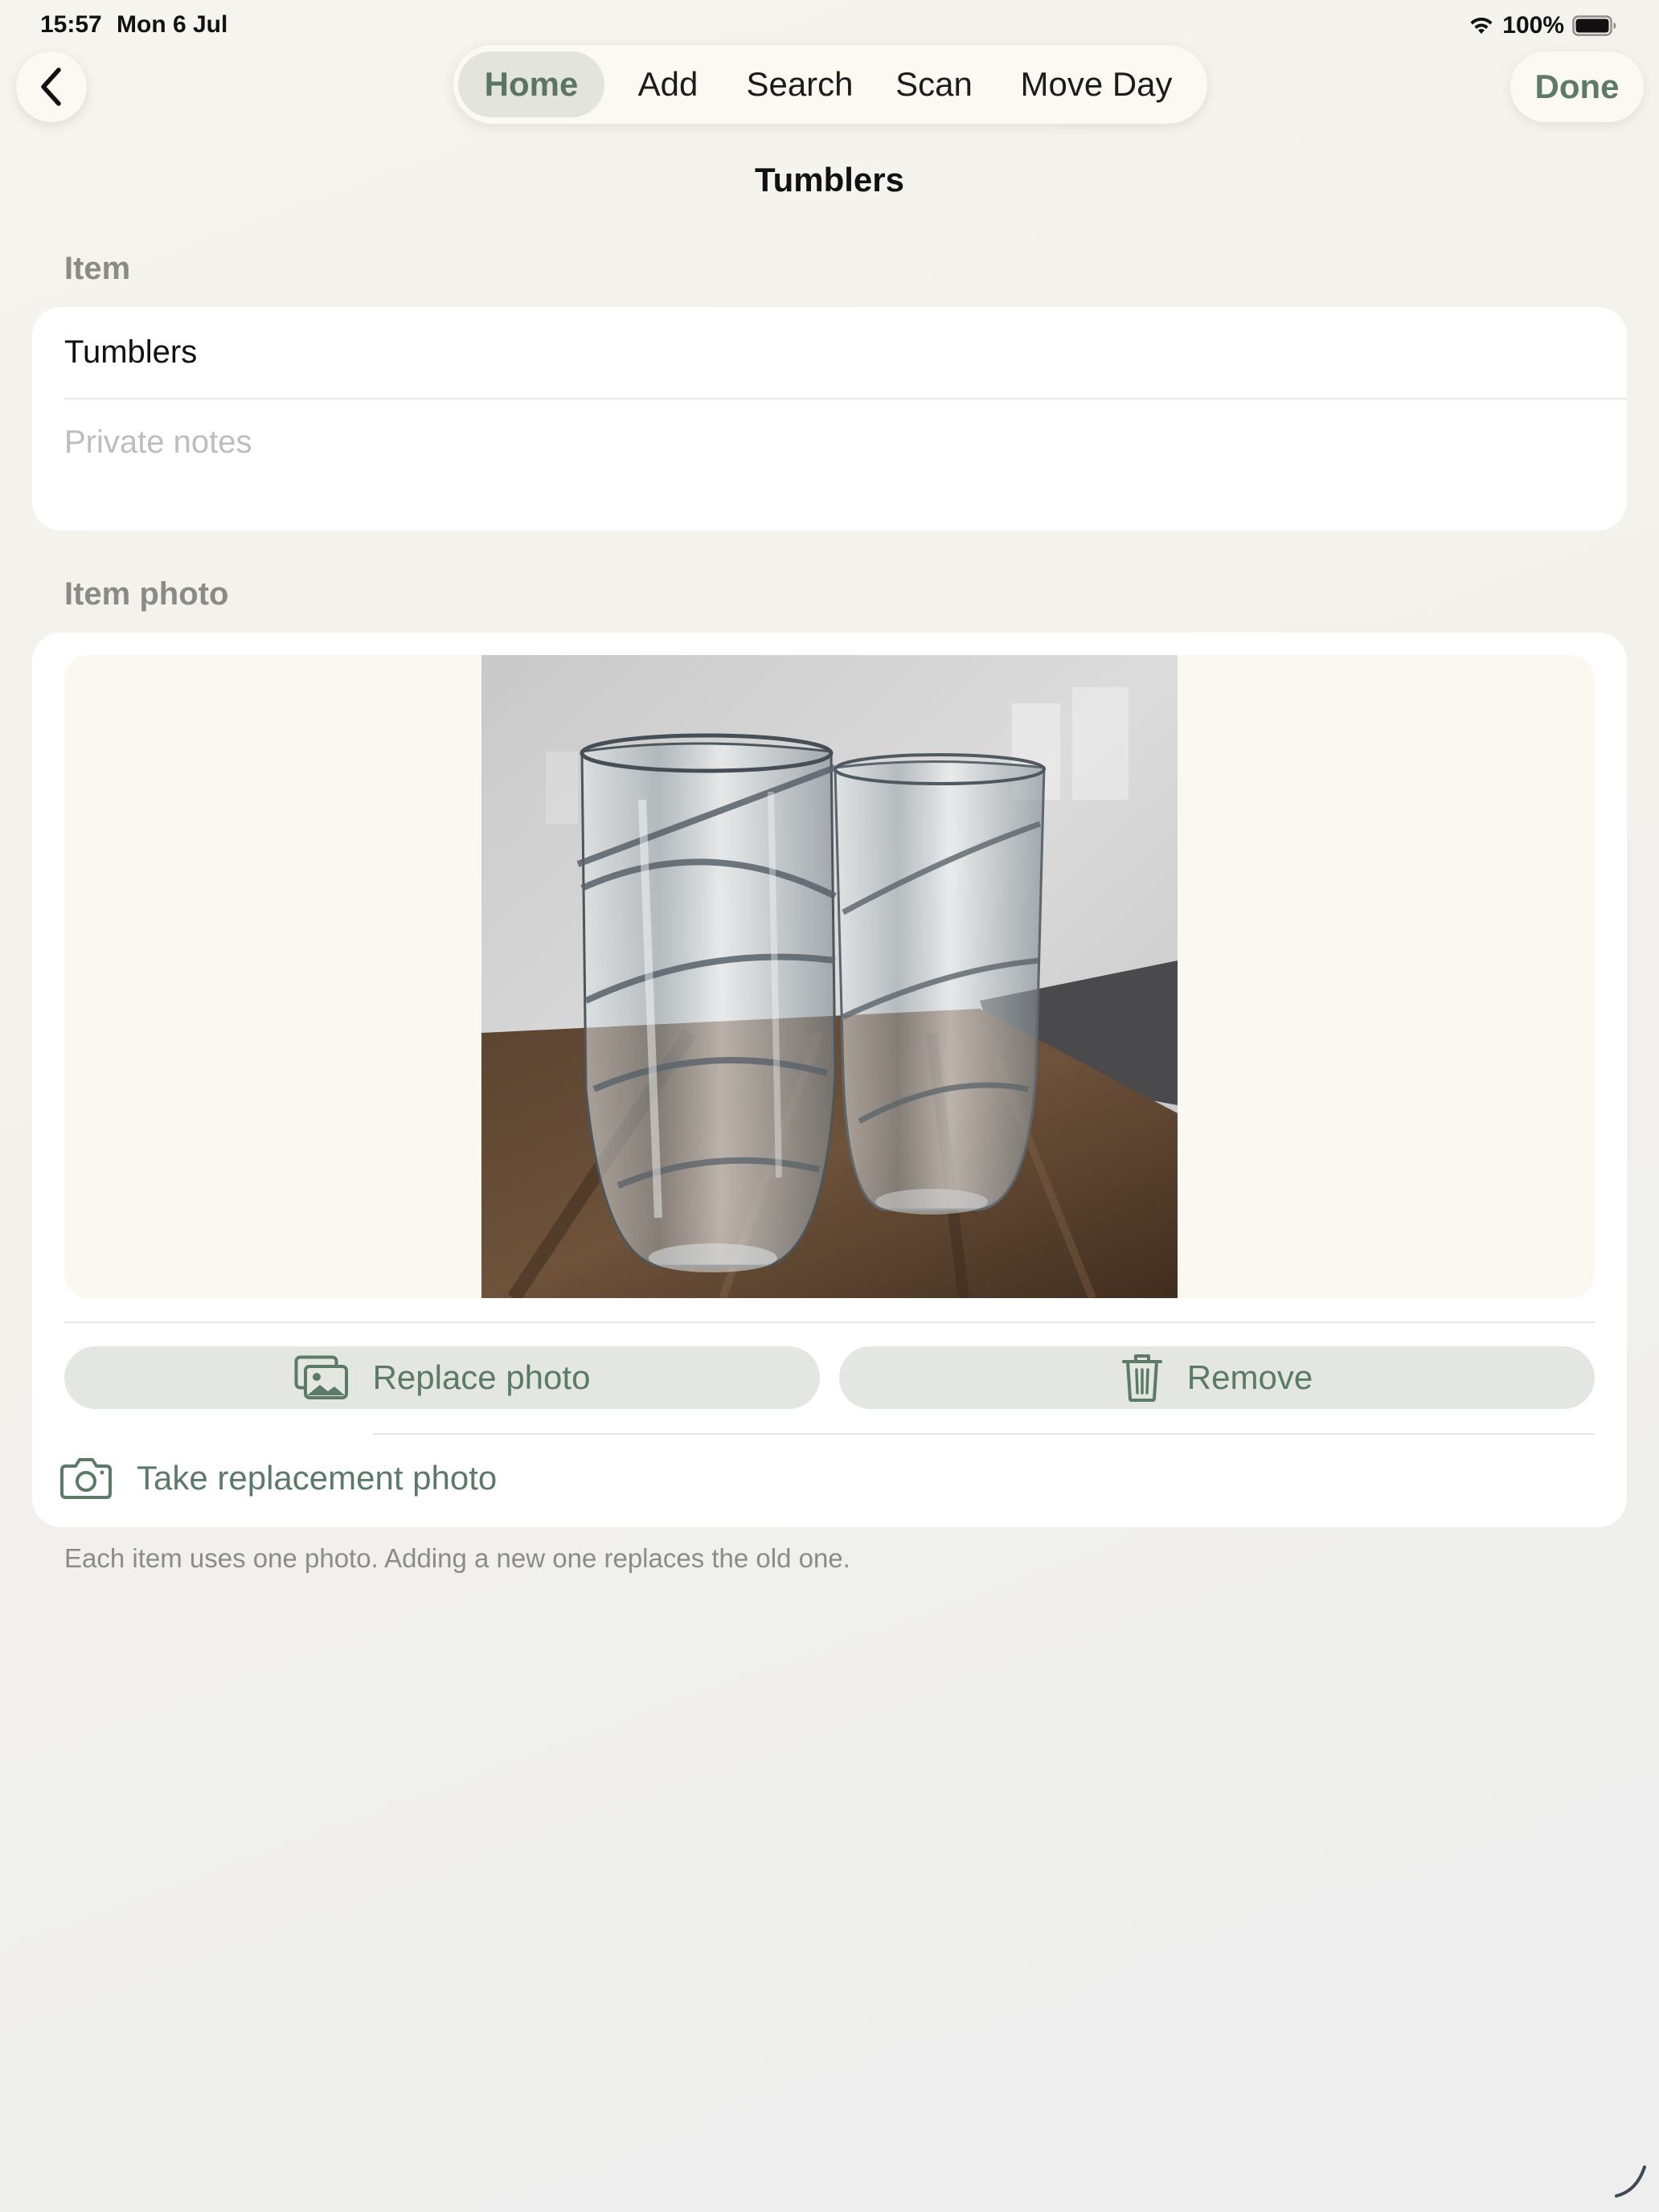  Describe the element at coordinates (667, 84) in the screenshot. I see `tab-add: Add` at that location.